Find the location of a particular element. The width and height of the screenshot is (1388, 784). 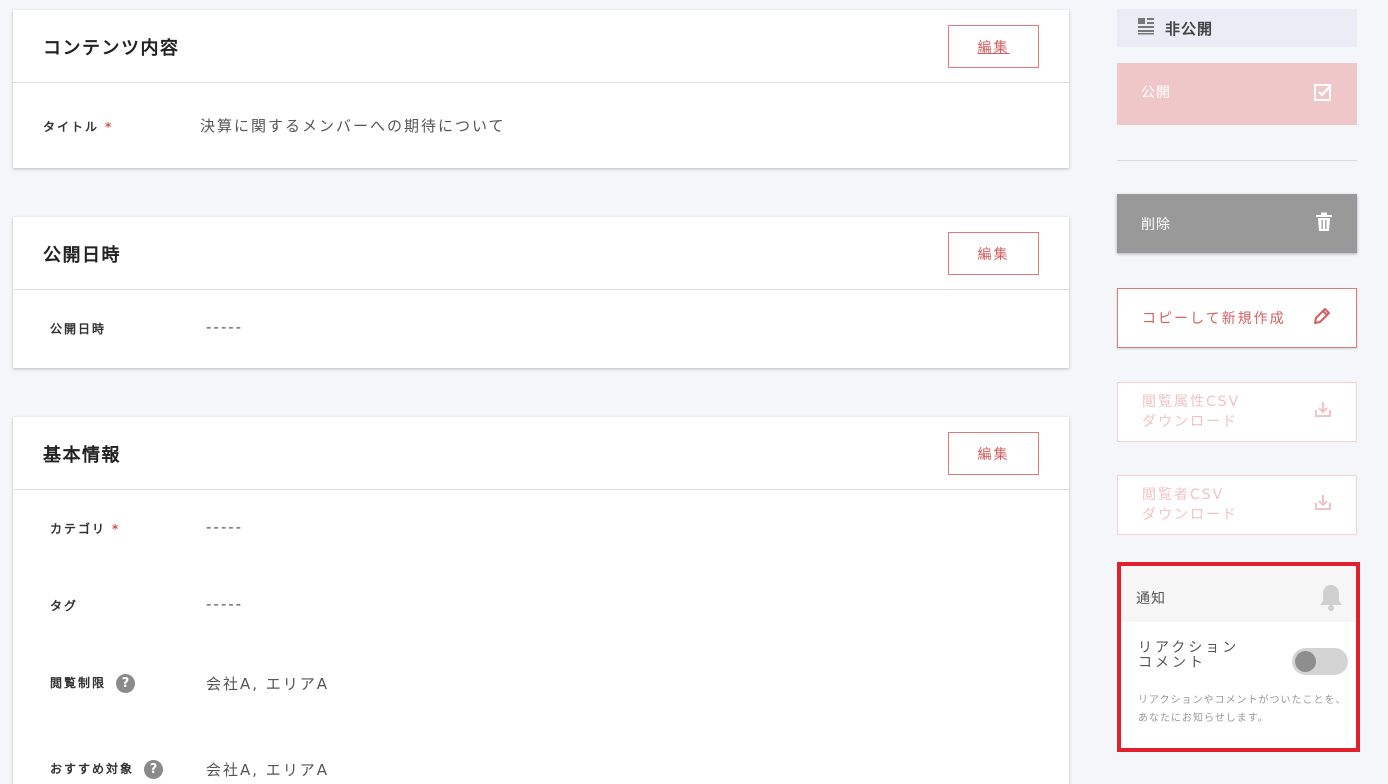

content-card-header: コンテンツ内容 編集 is located at coordinates (541, 46).